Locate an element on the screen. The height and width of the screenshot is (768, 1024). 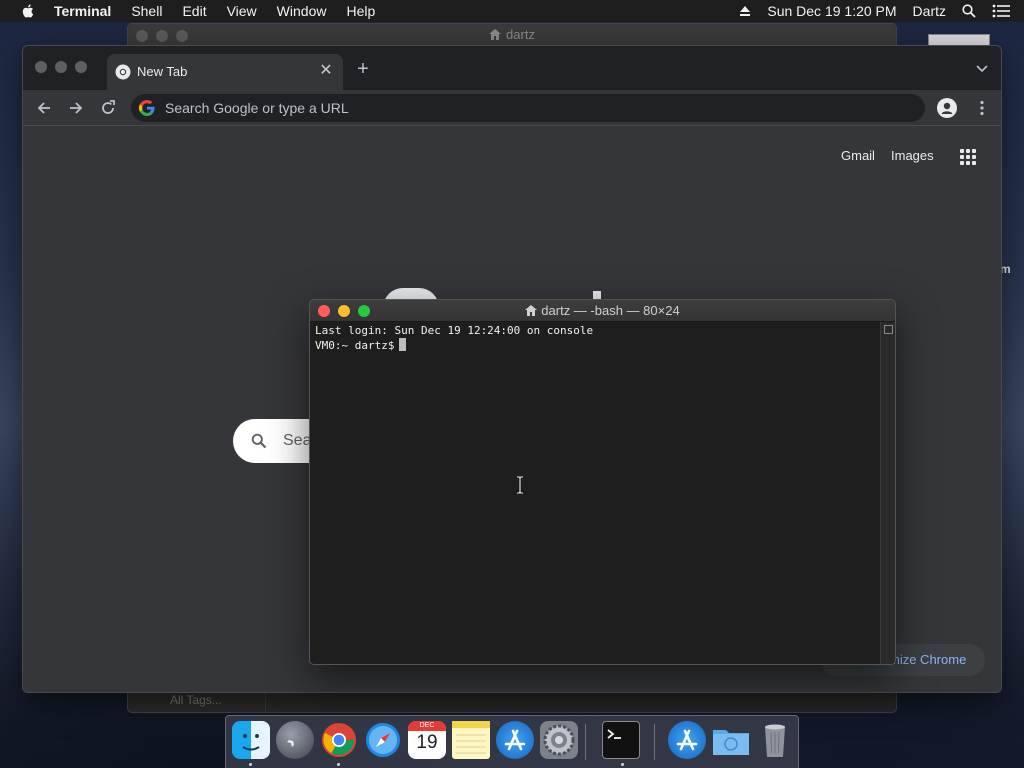
menu-app-terminal: Terminal is located at coordinates (82, 11).